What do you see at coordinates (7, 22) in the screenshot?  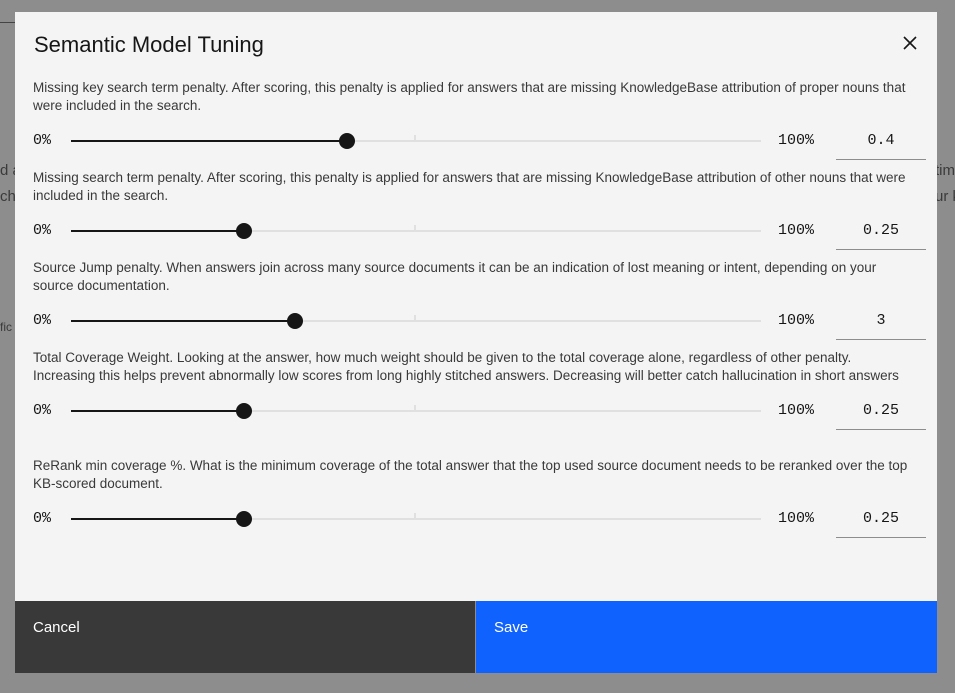 I see `background-divider` at bounding box center [7, 22].